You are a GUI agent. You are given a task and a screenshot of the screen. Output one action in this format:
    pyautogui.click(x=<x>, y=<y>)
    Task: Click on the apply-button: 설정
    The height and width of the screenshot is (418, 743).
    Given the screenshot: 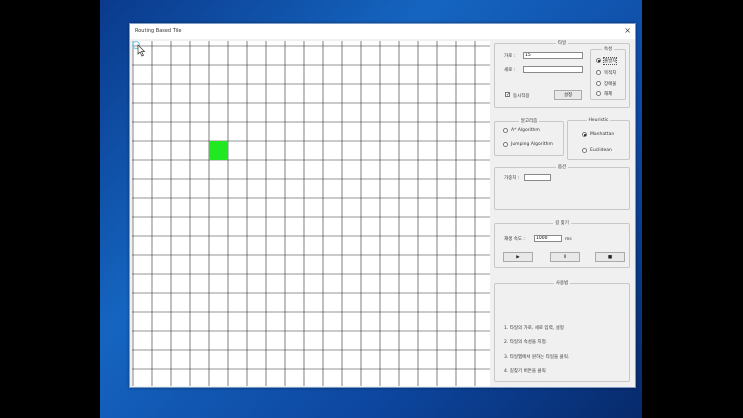 What is the action you would take?
    pyautogui.click(x=568, y=95)
    